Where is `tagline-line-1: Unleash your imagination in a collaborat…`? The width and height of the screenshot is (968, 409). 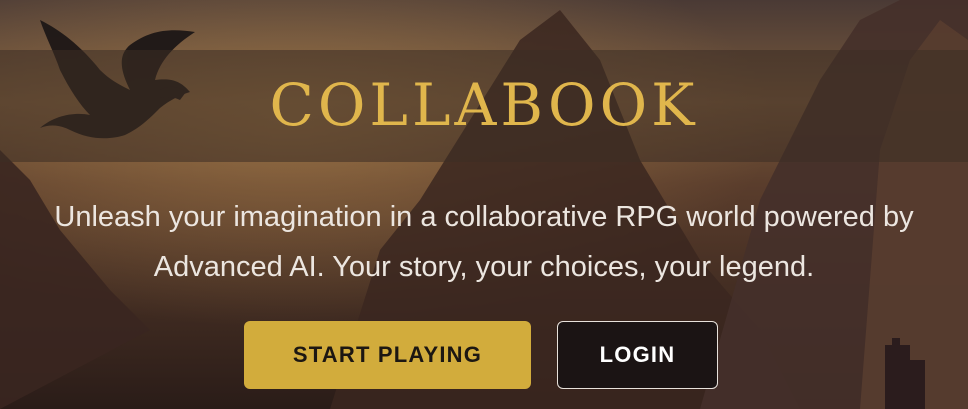 tagline-line-1: Unleash your imagination in a collaborat… is located at coordinates (484, 217).